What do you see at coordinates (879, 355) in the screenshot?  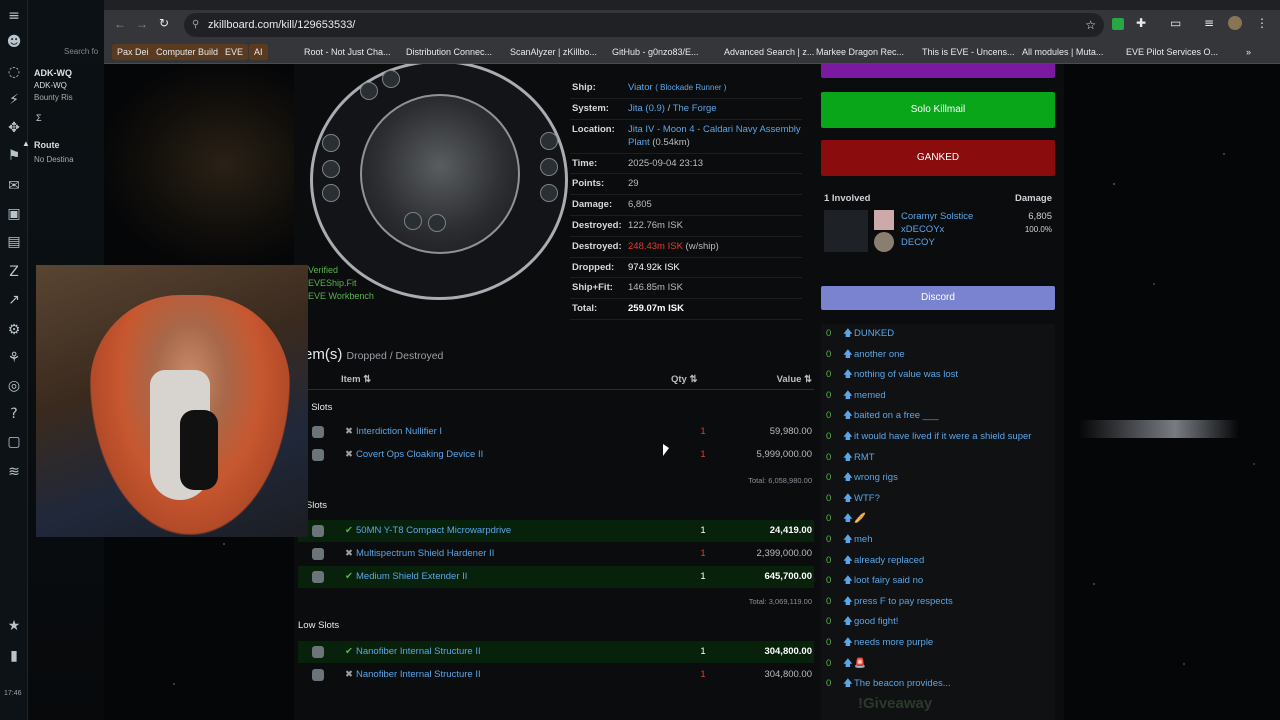 I see `comment-text: another one` at bounding box center [879, 355].